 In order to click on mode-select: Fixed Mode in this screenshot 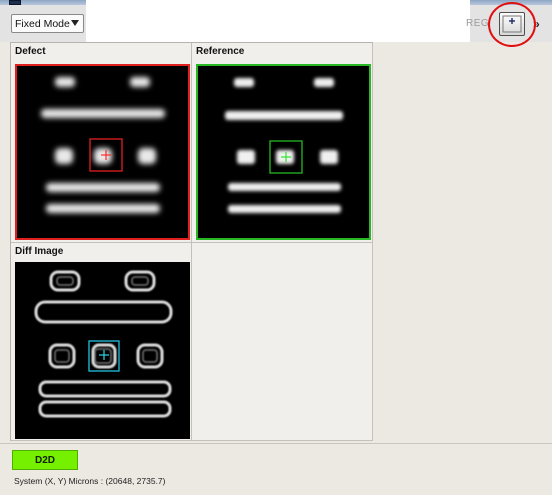, I will do `click(47, 23)`.